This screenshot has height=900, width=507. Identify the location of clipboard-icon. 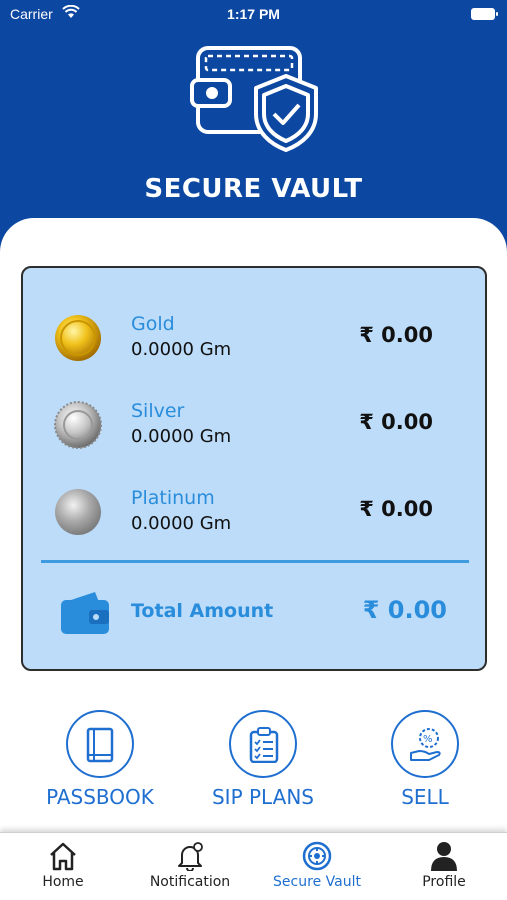
(264, 745).